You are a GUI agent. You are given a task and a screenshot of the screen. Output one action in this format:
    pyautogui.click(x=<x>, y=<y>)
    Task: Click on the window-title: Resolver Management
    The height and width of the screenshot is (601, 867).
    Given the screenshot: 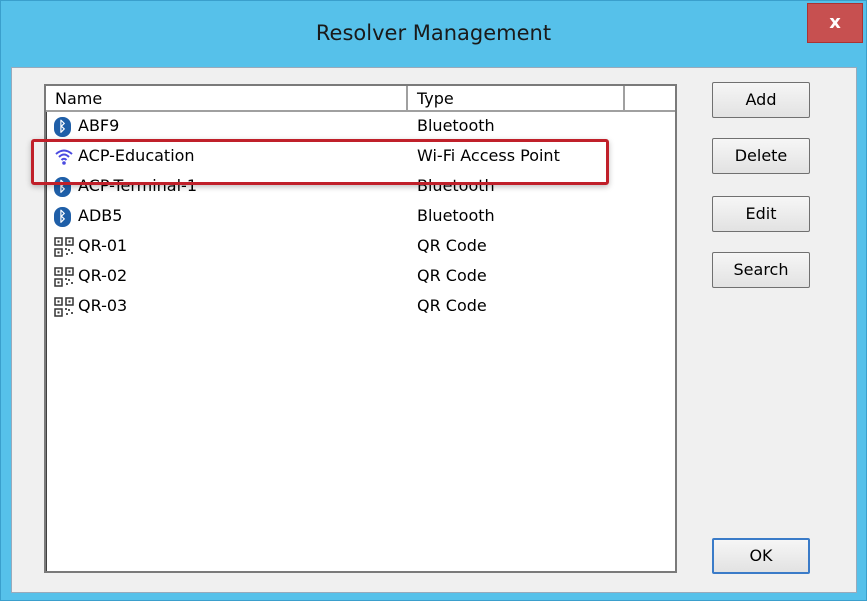 What is the action you would take?
    pyautogui.click(x=433, y=33)
    